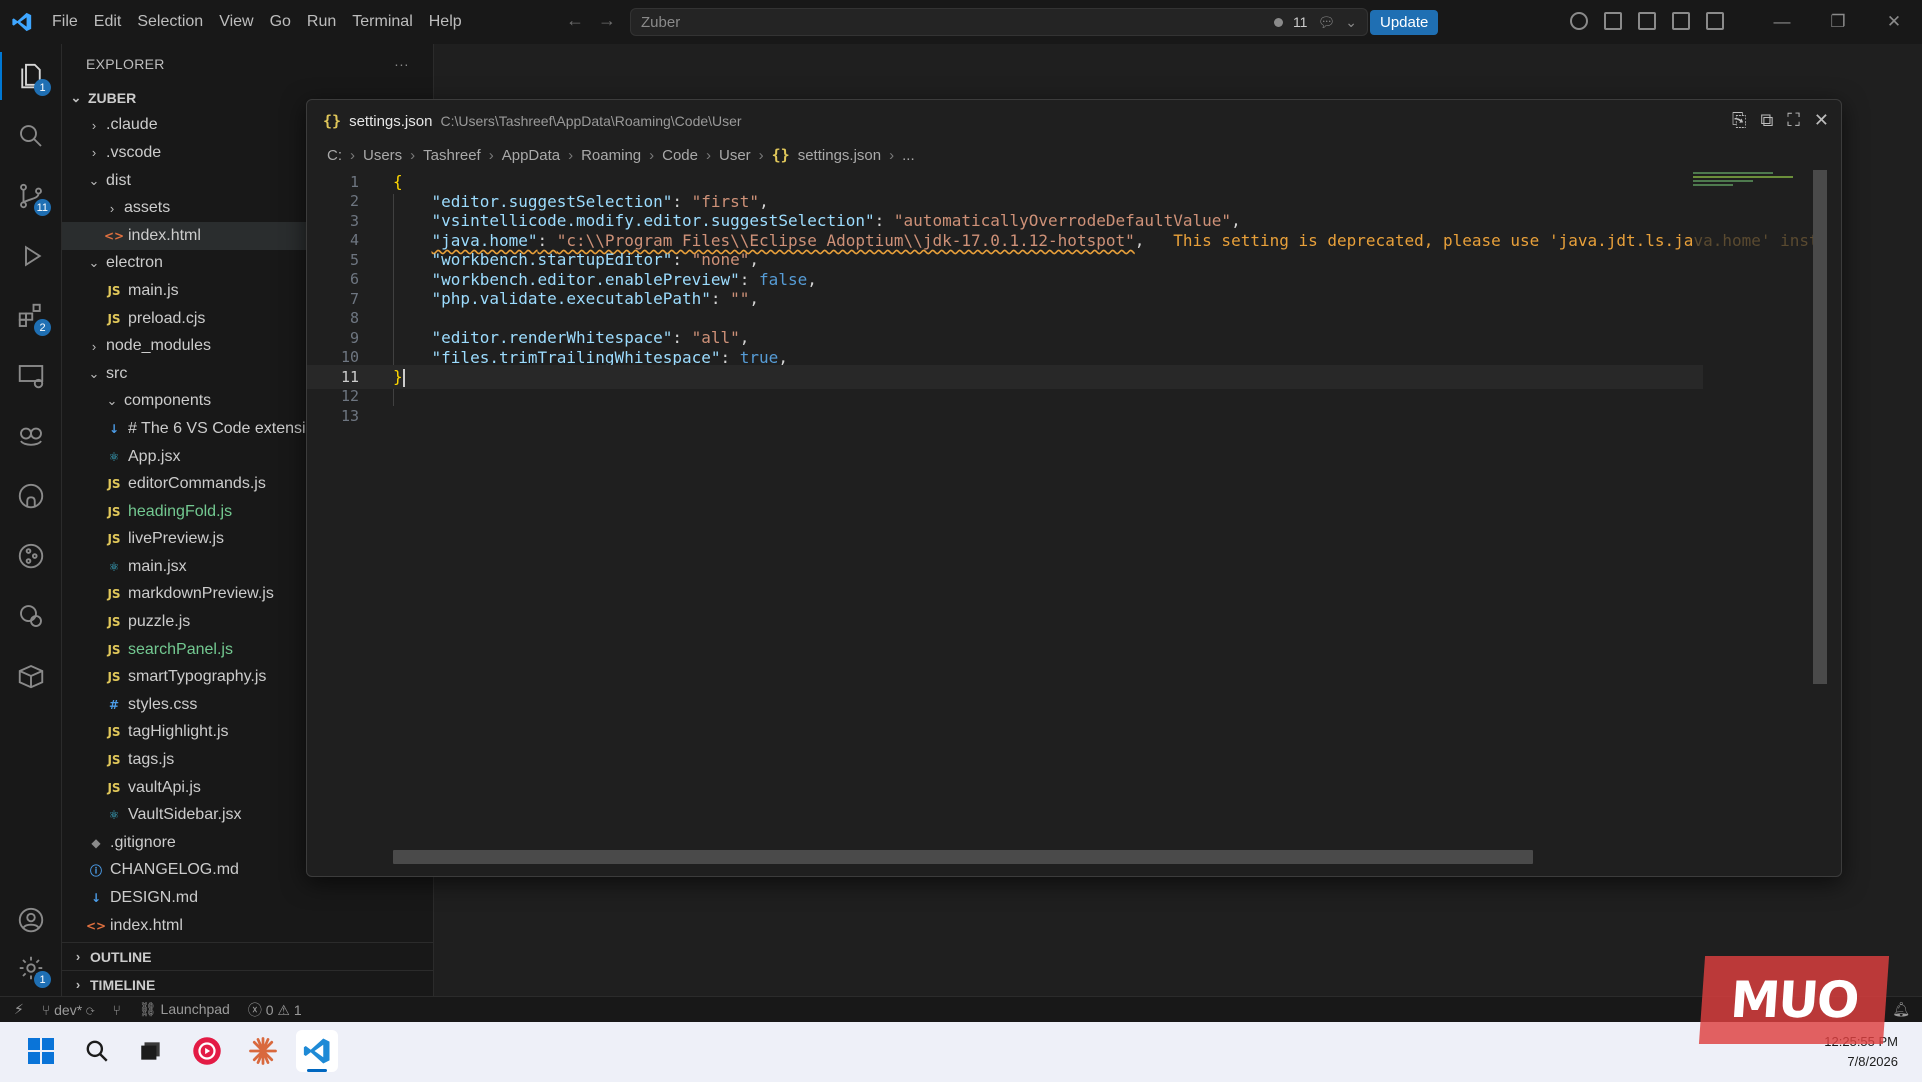 The image size is (1922, 1082). Describe the element at coordinates (65, 22) in the screenshot. I see `menu-file: File` at that location.